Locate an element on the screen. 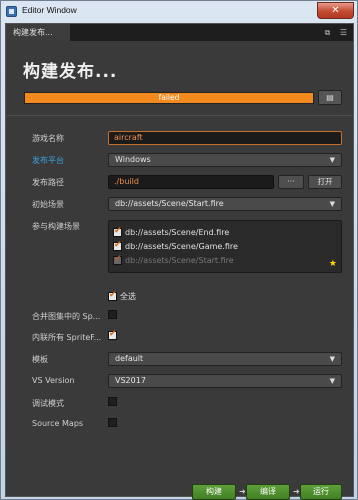  log-button: ▤ is located at coordinates (330, 97).